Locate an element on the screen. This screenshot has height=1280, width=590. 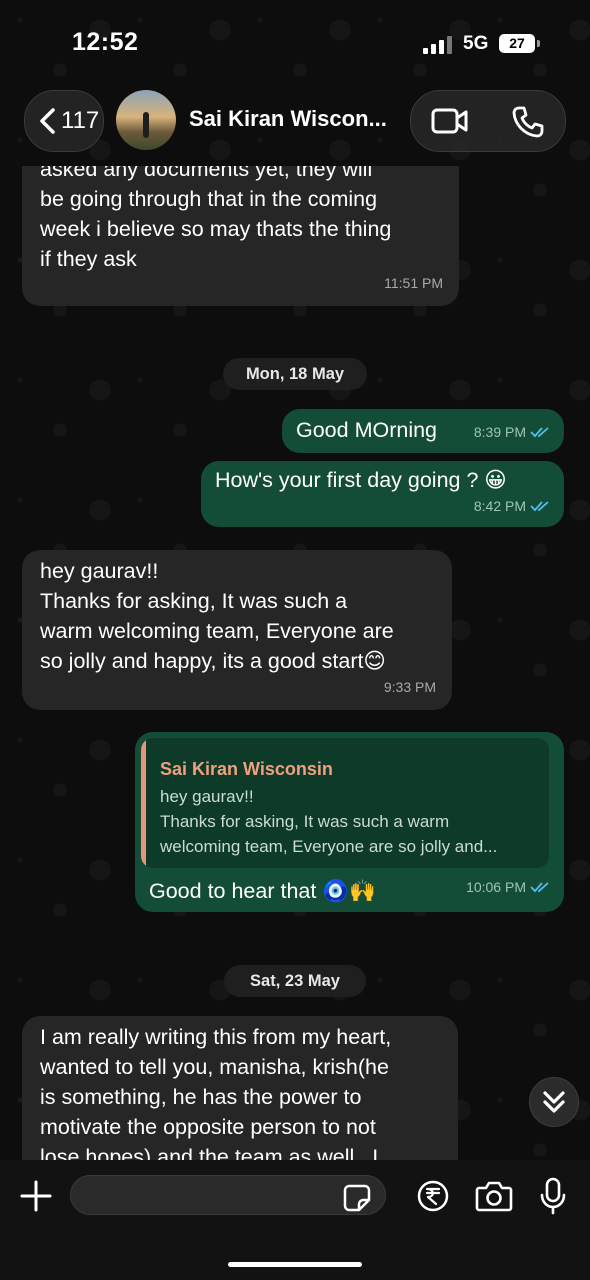
video-call-icon is located at coordinates (450, 121).